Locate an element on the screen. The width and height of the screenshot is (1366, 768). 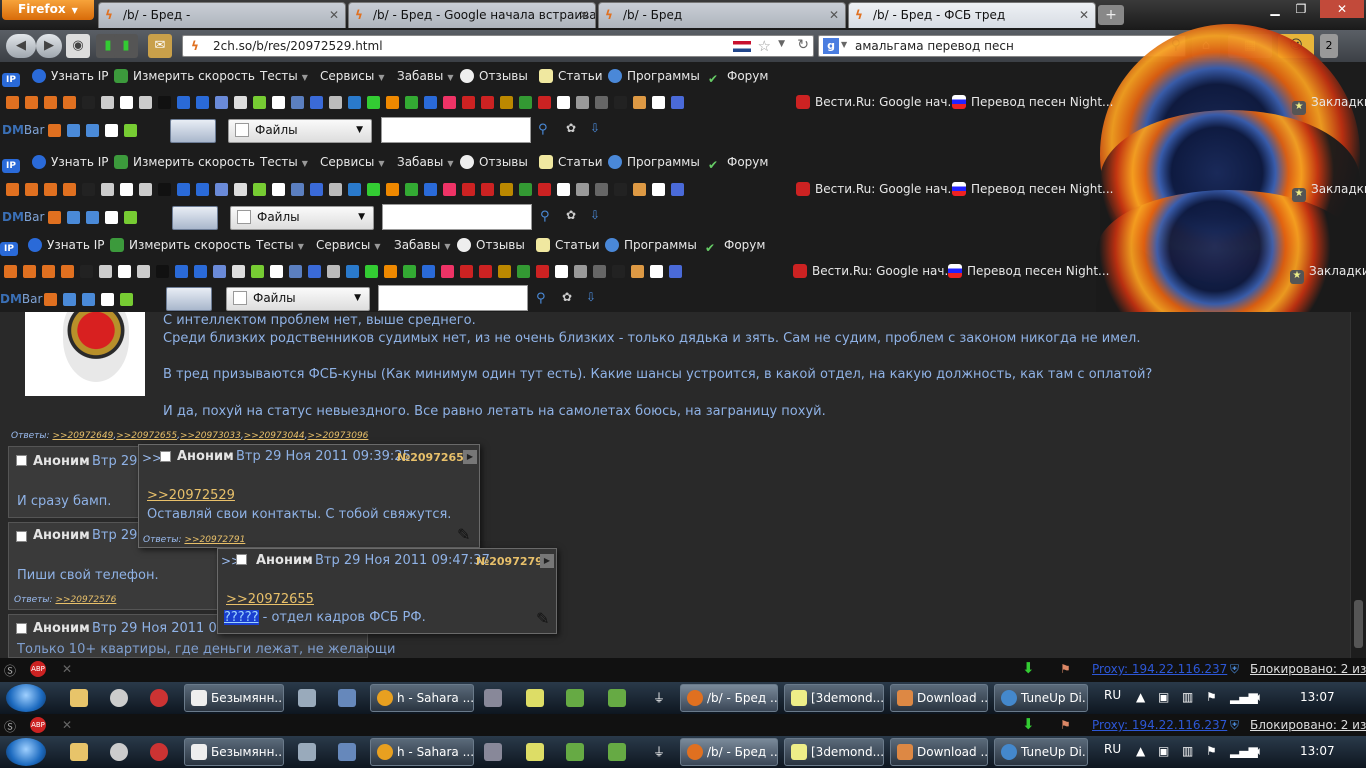
tray-app-icon: ▥ is located at coordinates (1187, 697).